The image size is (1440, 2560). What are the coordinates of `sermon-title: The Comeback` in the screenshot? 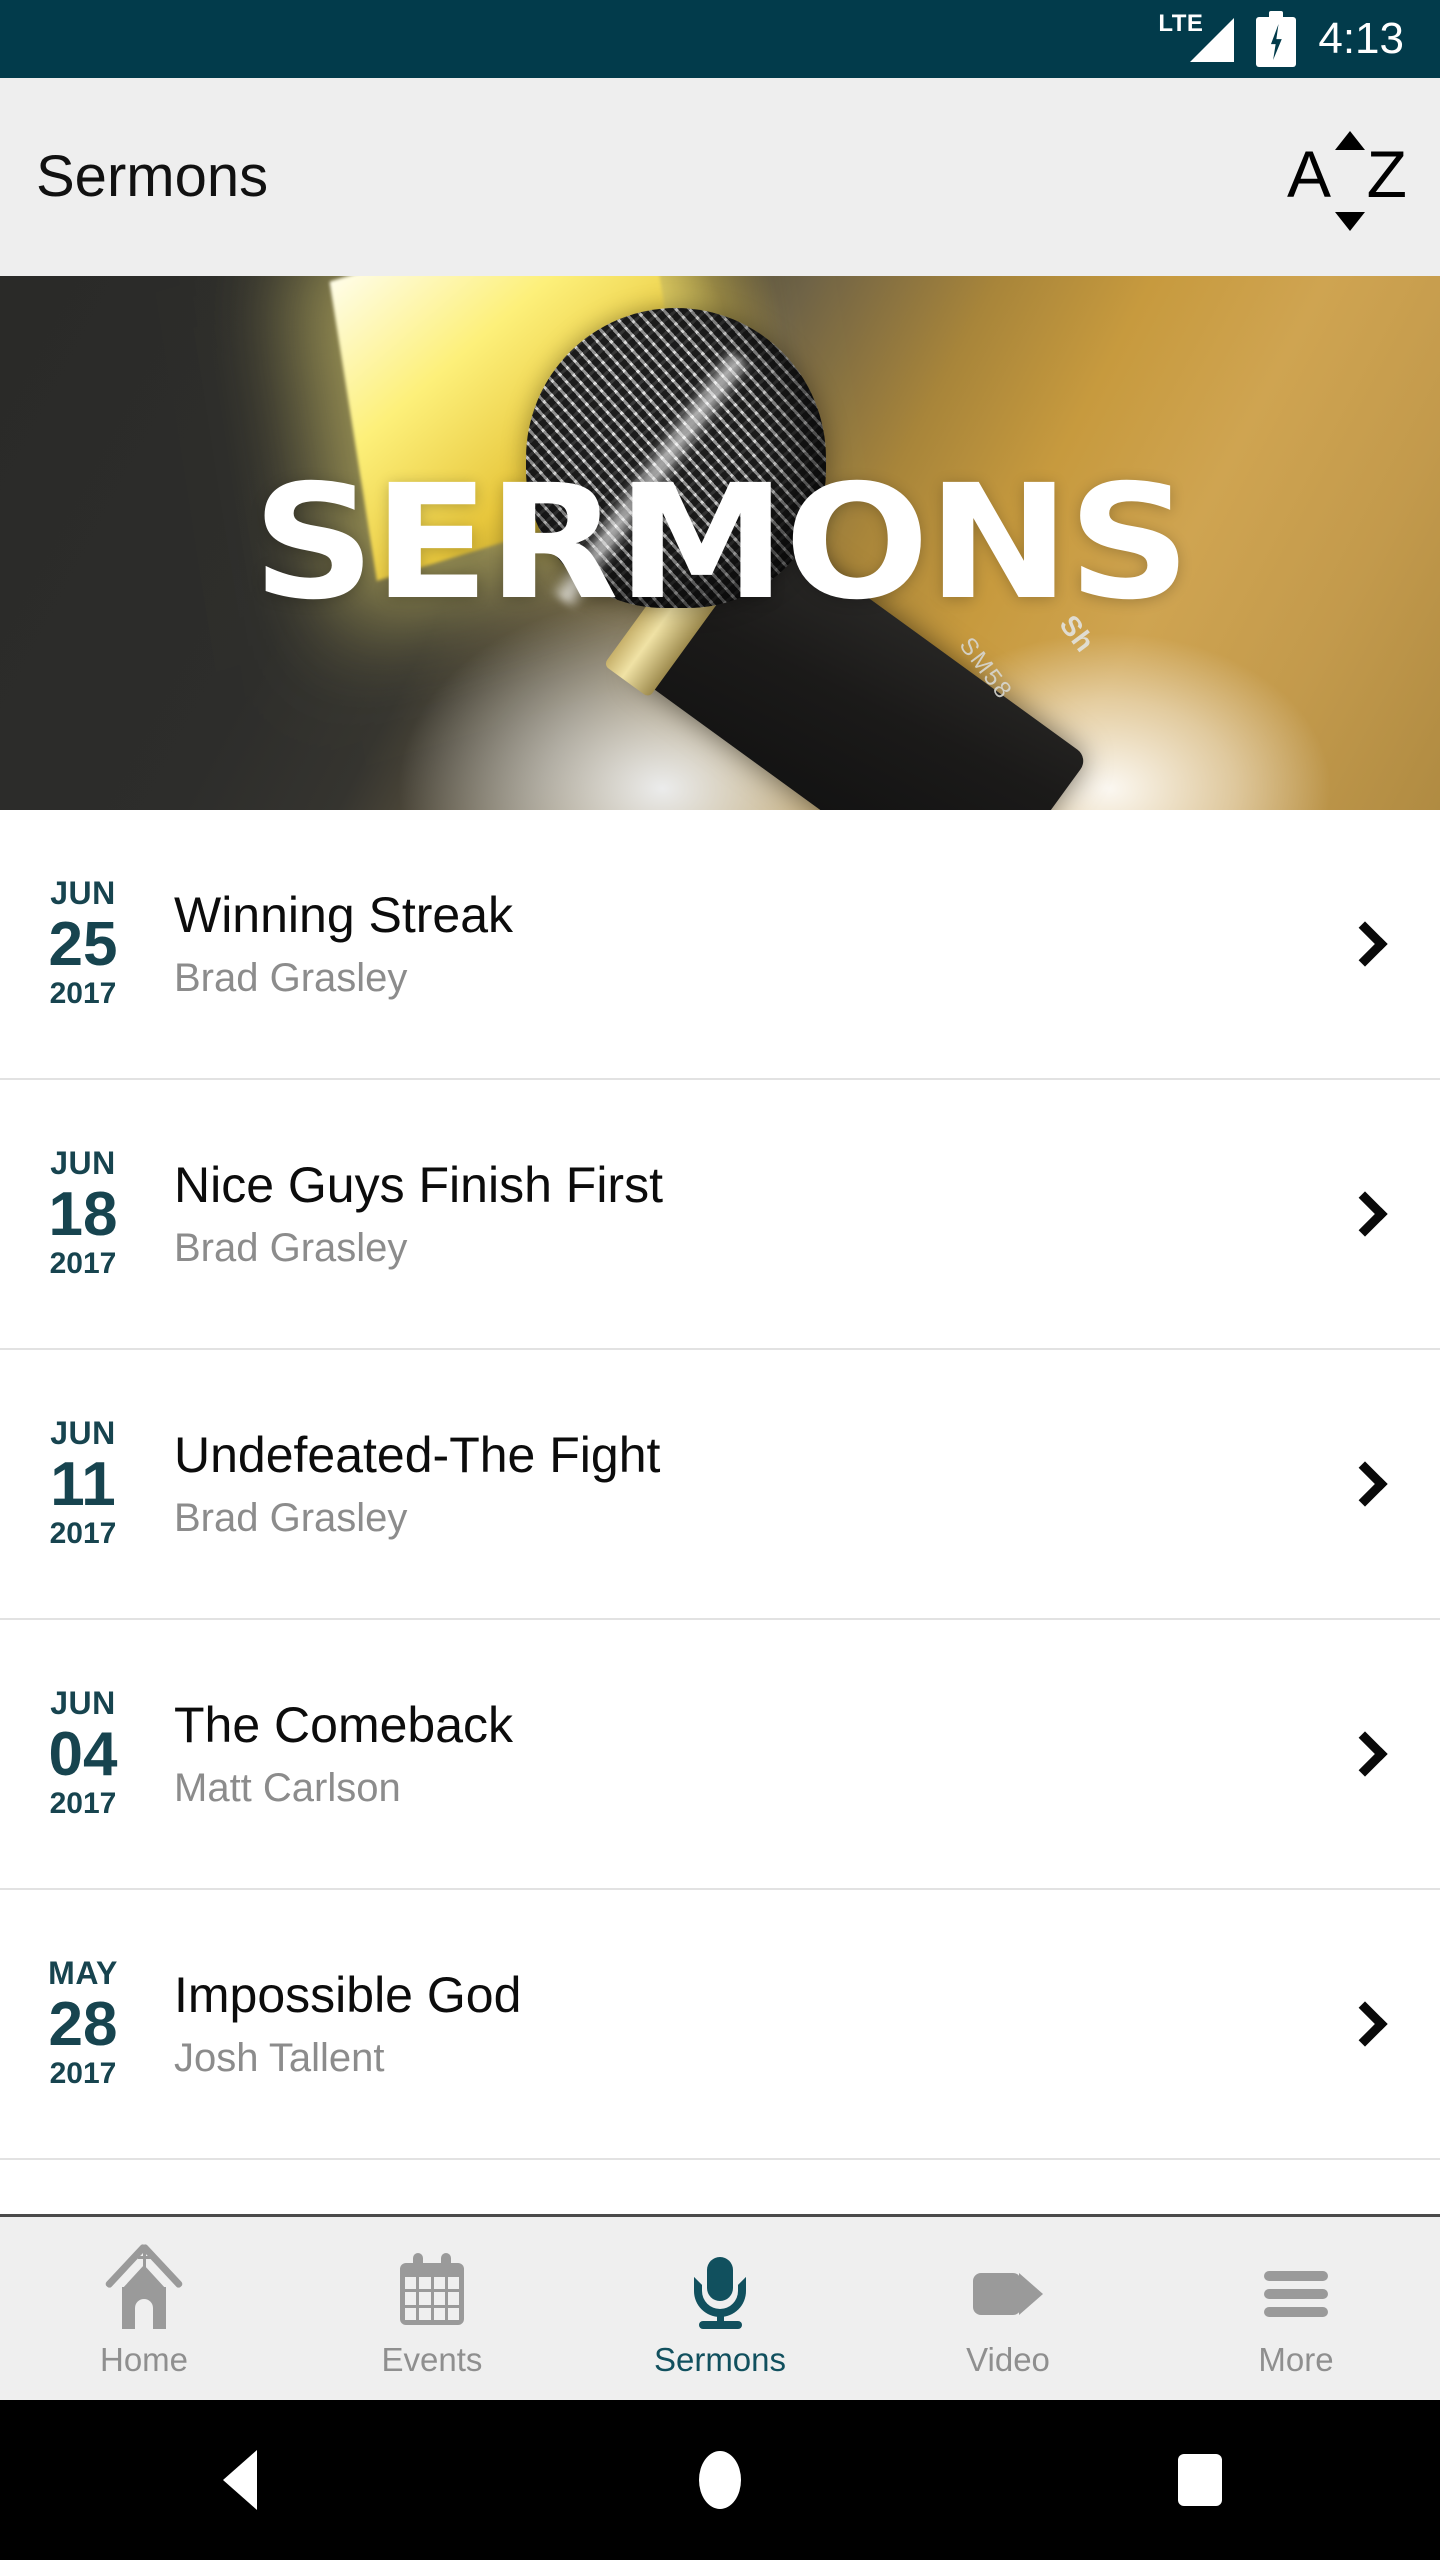 It's located at (344, 1725).